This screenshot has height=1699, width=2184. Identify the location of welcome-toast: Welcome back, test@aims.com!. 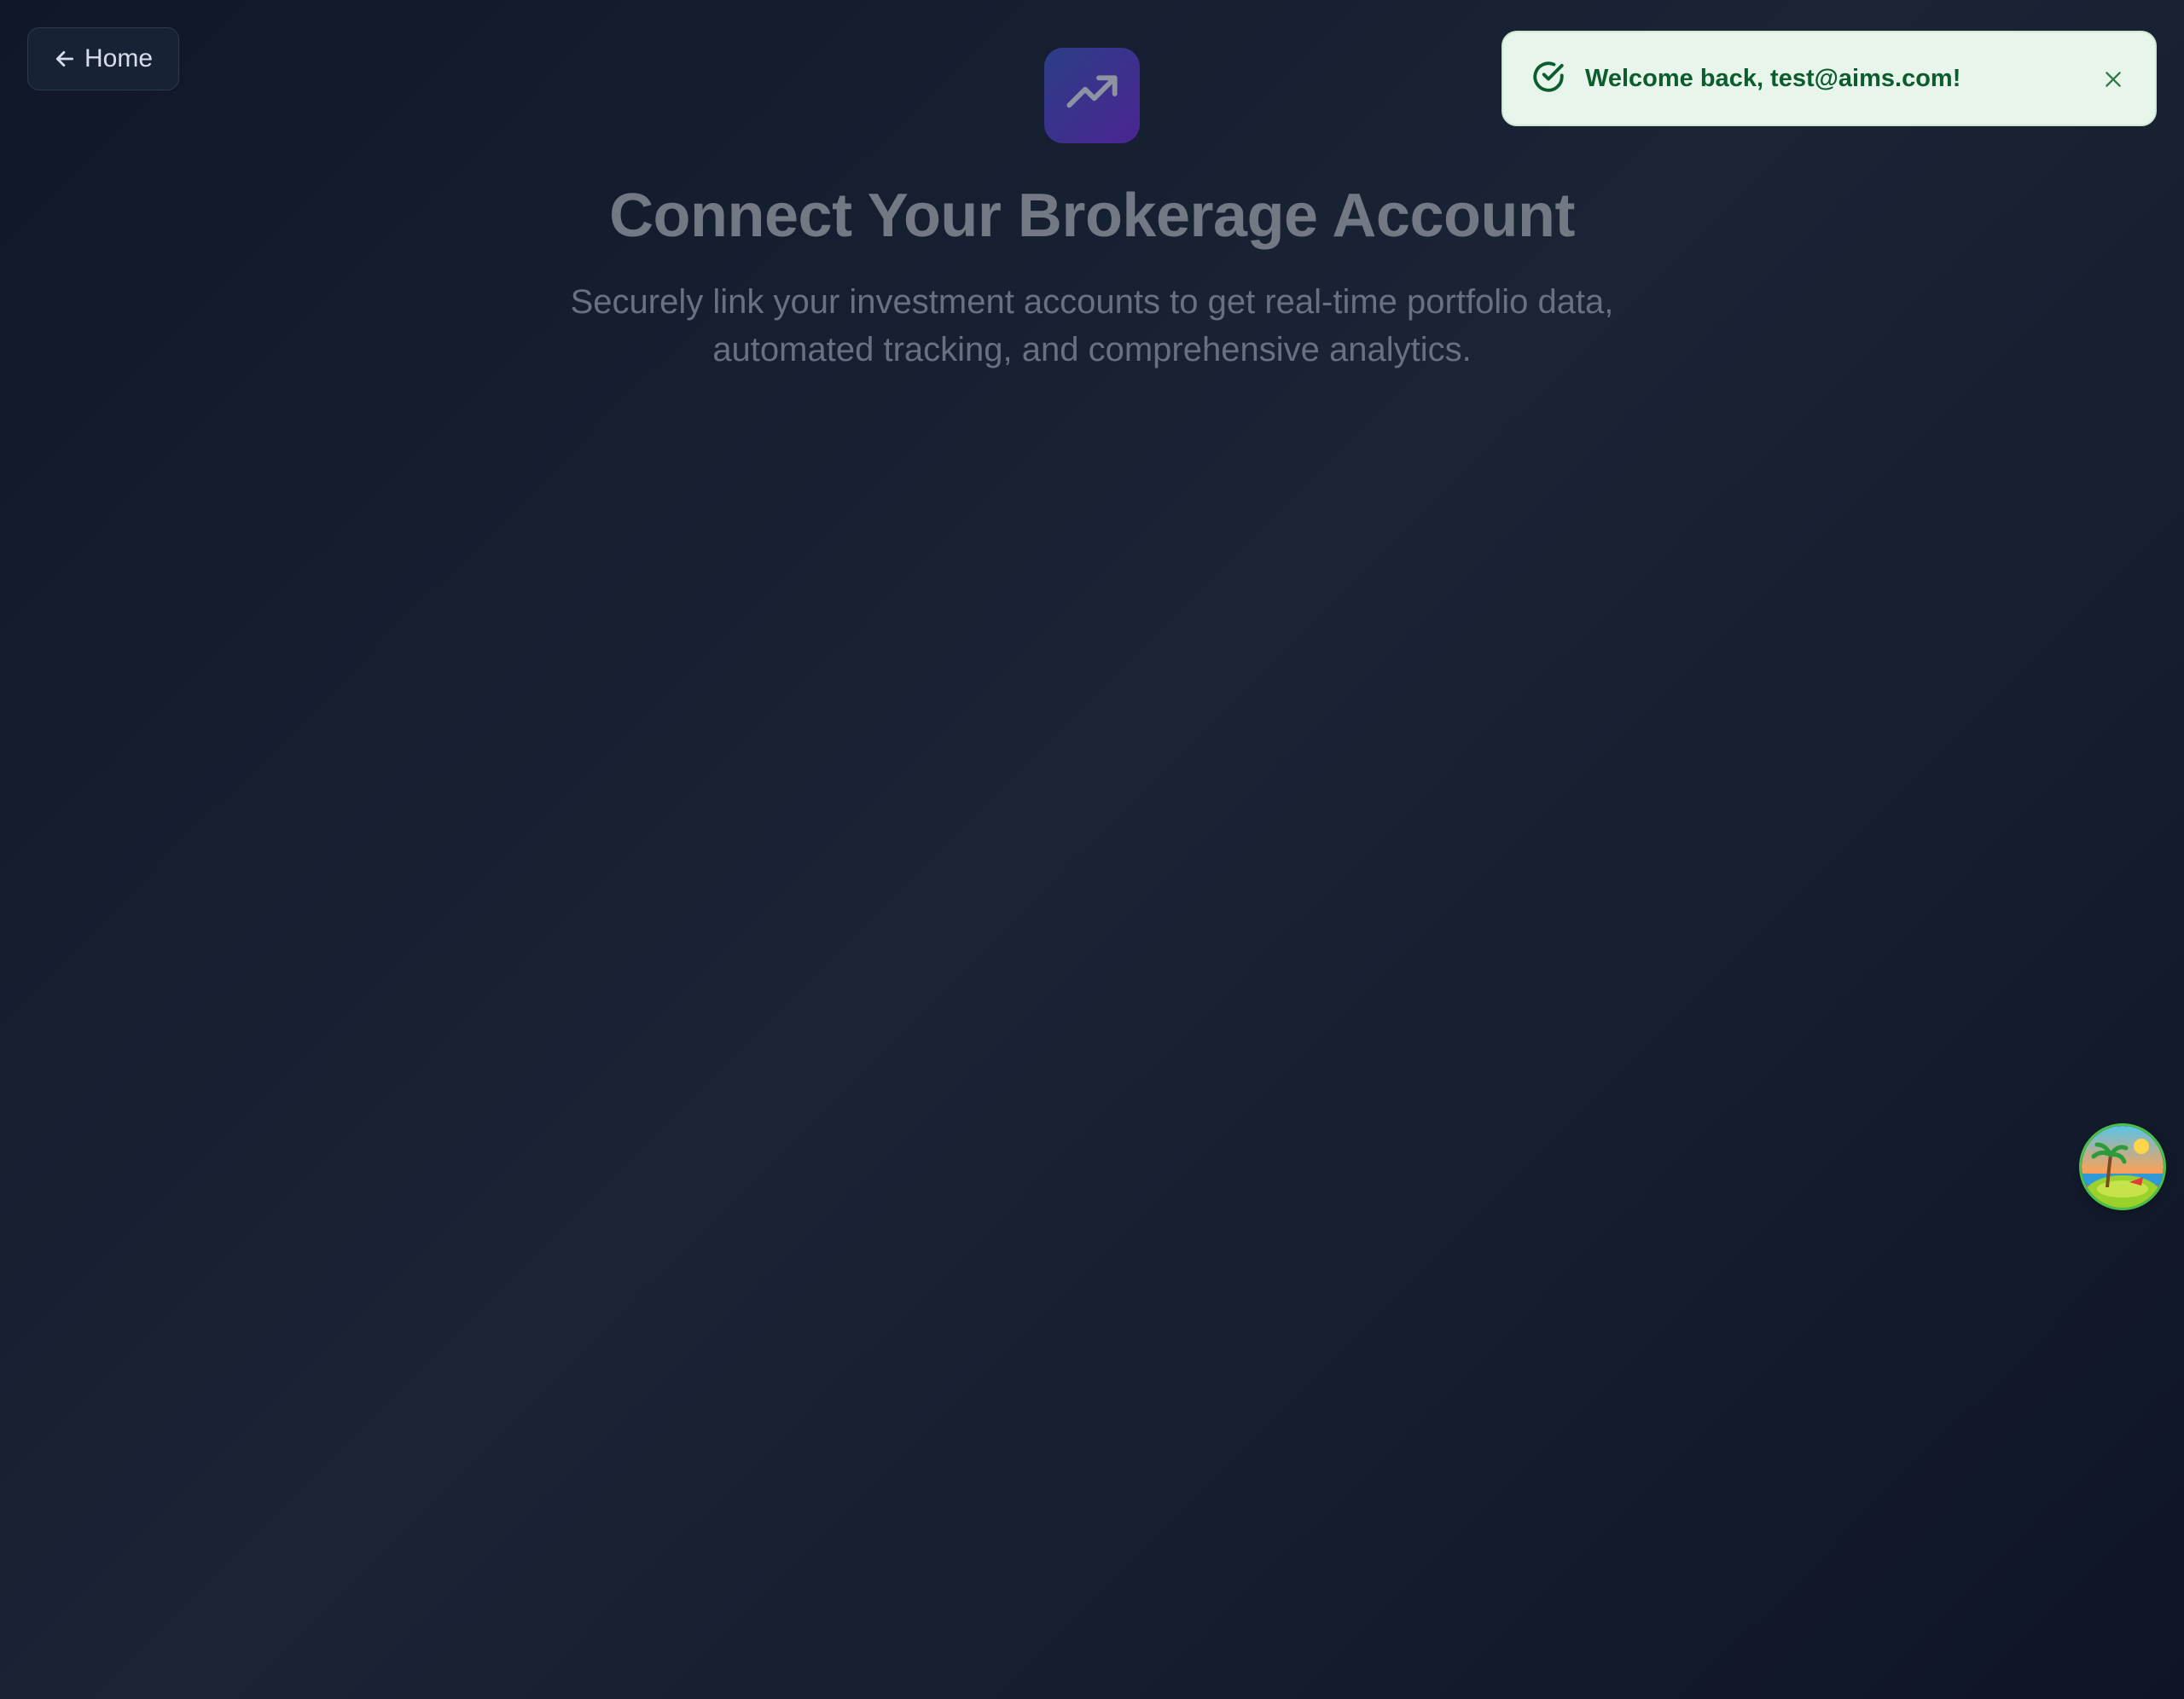
(1829, 78).